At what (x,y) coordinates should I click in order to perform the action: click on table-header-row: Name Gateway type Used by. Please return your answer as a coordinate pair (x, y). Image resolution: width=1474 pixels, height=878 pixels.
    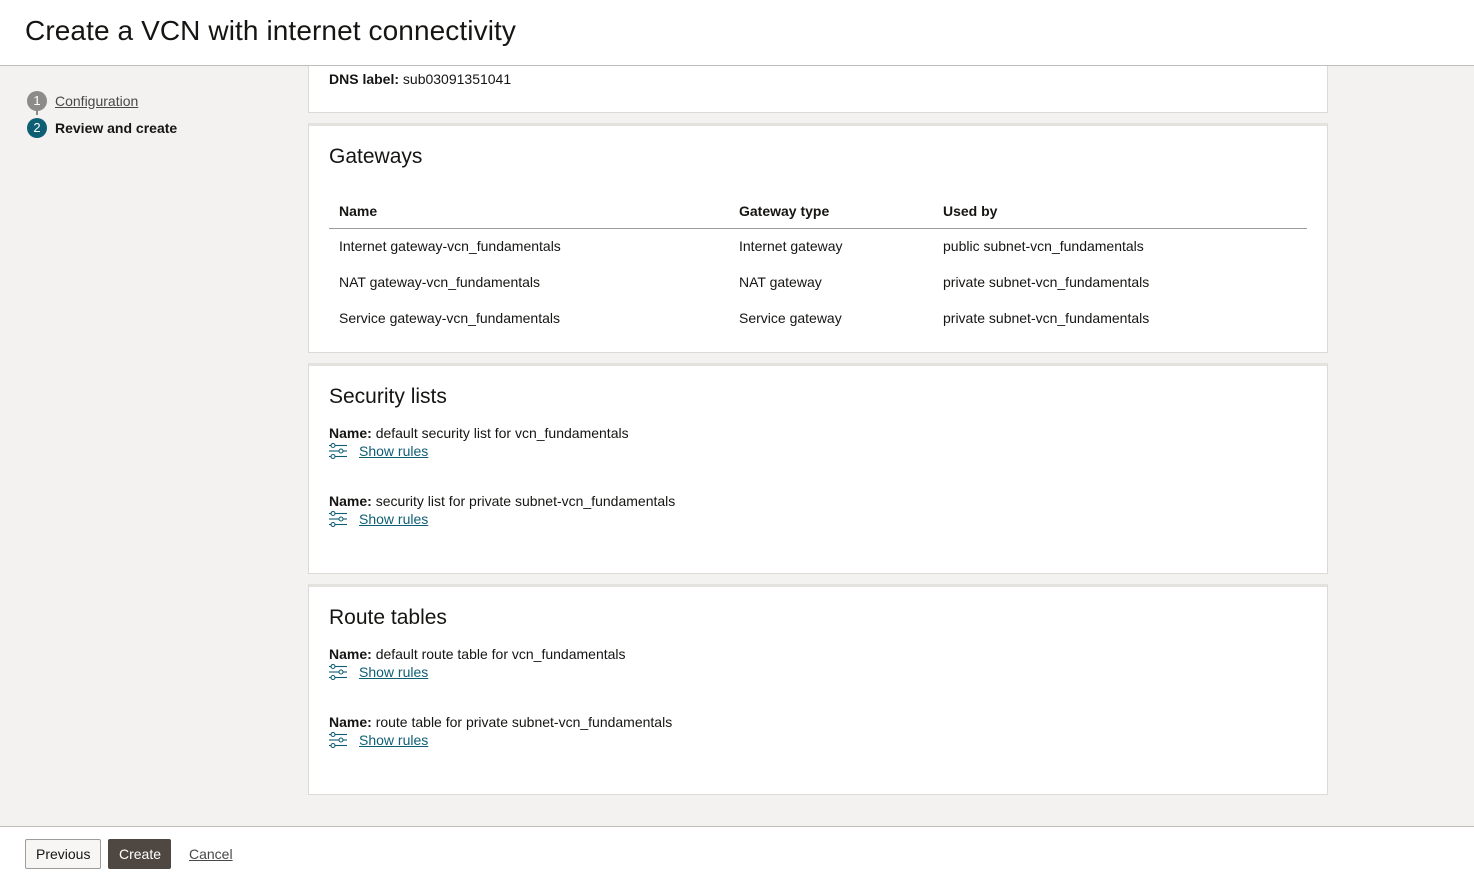
    Looking at the image, I should click on (818, 212).